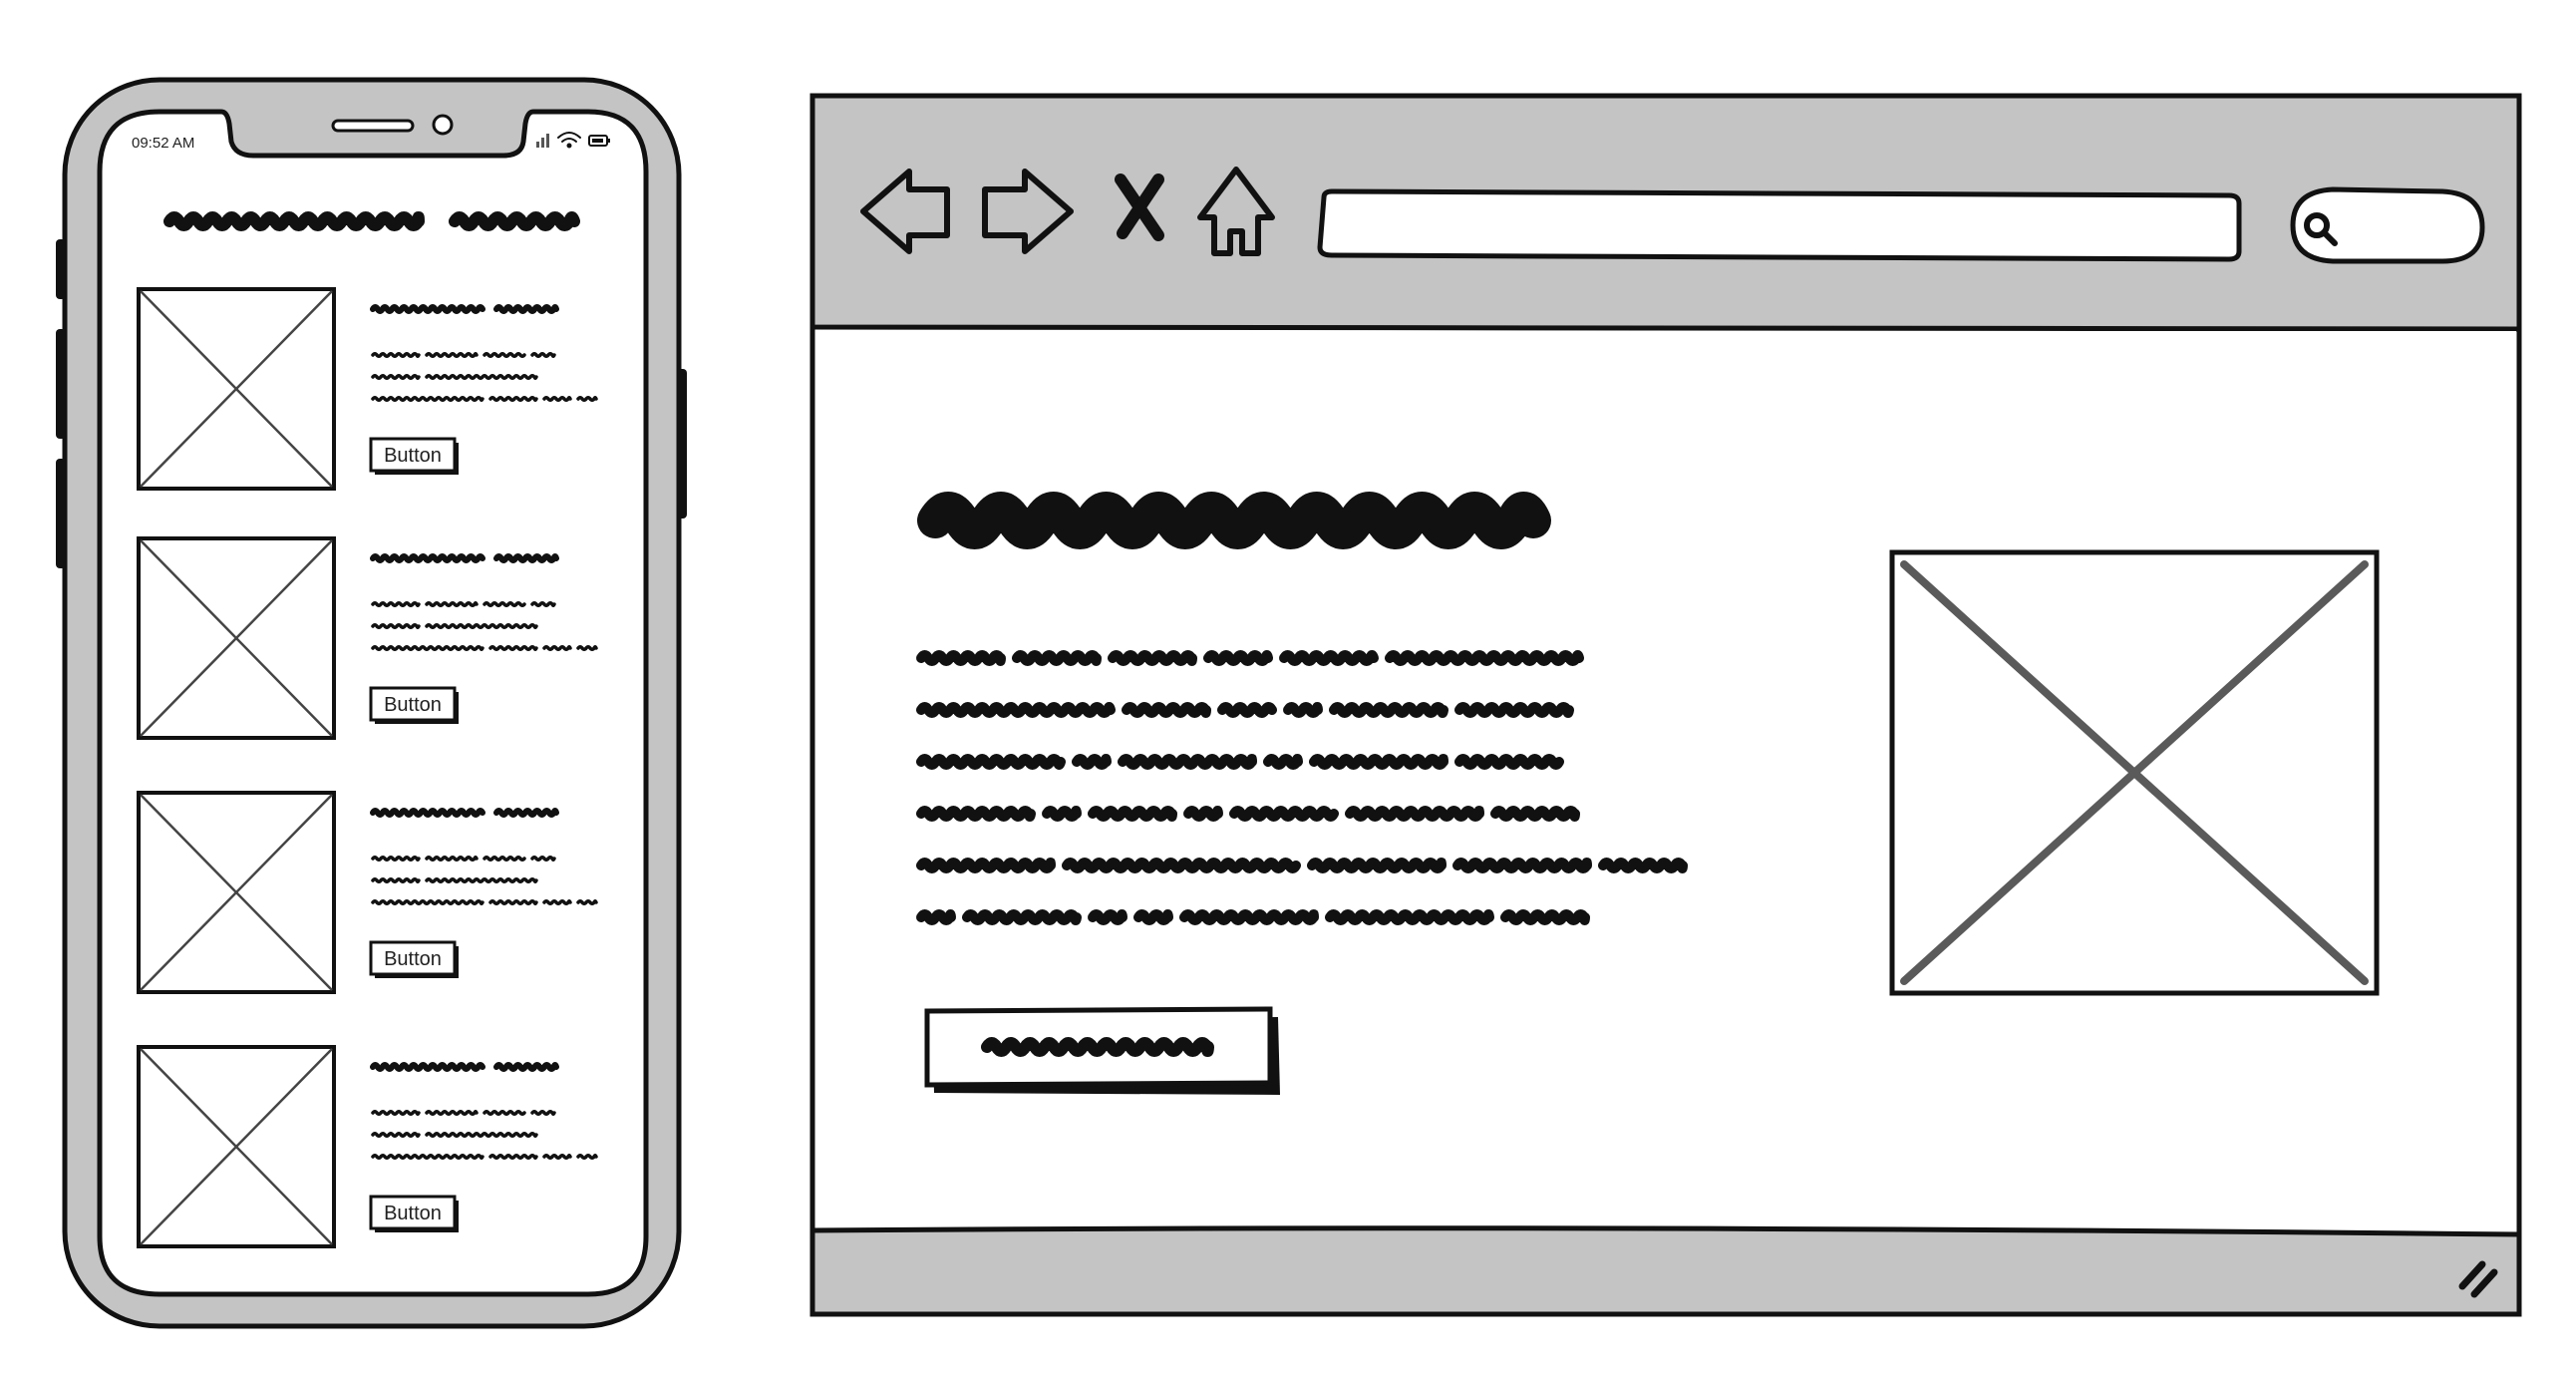 This screenshot has height=1382, width=2576. Describe the element at coordinates (1779, 225) in the screenshot. I see `address-bar` at that location.